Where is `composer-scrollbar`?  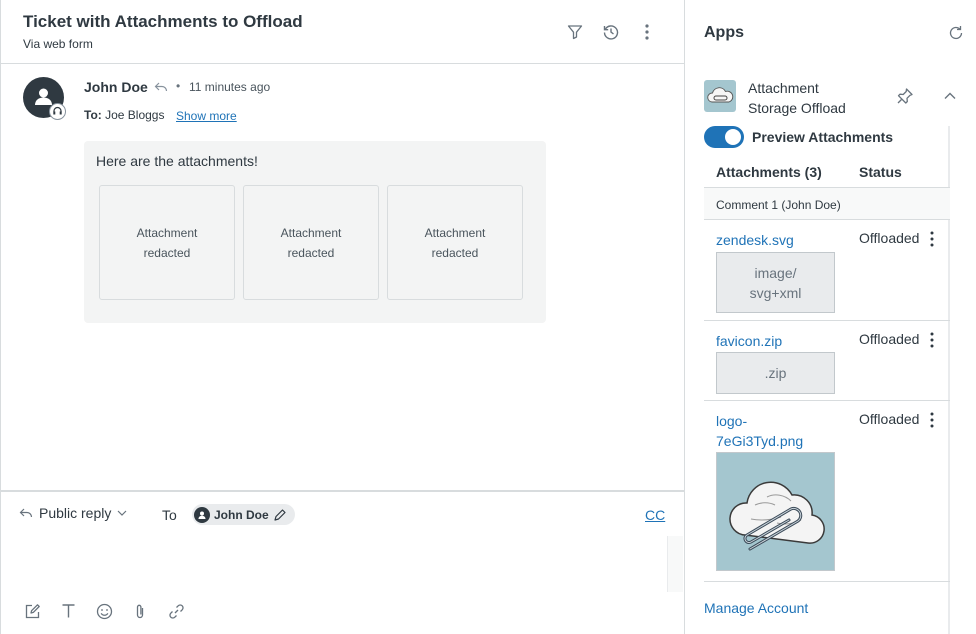 composer-scrollbar is located at coordinates (675, 564).